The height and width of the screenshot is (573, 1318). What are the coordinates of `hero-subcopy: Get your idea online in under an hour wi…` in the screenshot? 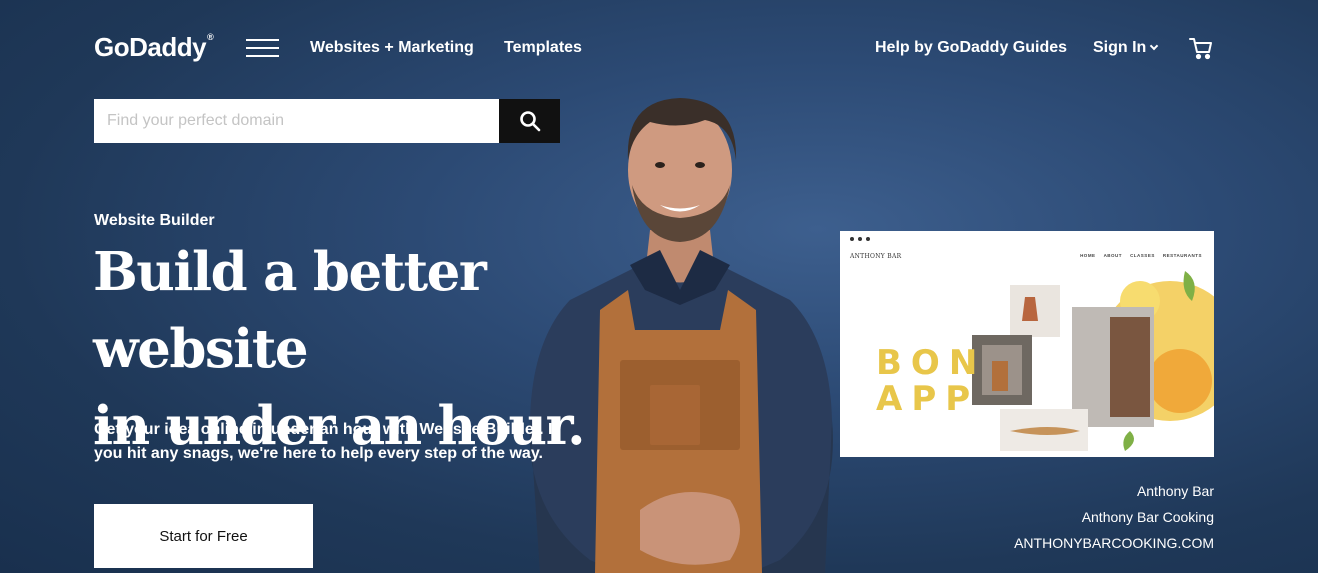 It's located at (326, 441).